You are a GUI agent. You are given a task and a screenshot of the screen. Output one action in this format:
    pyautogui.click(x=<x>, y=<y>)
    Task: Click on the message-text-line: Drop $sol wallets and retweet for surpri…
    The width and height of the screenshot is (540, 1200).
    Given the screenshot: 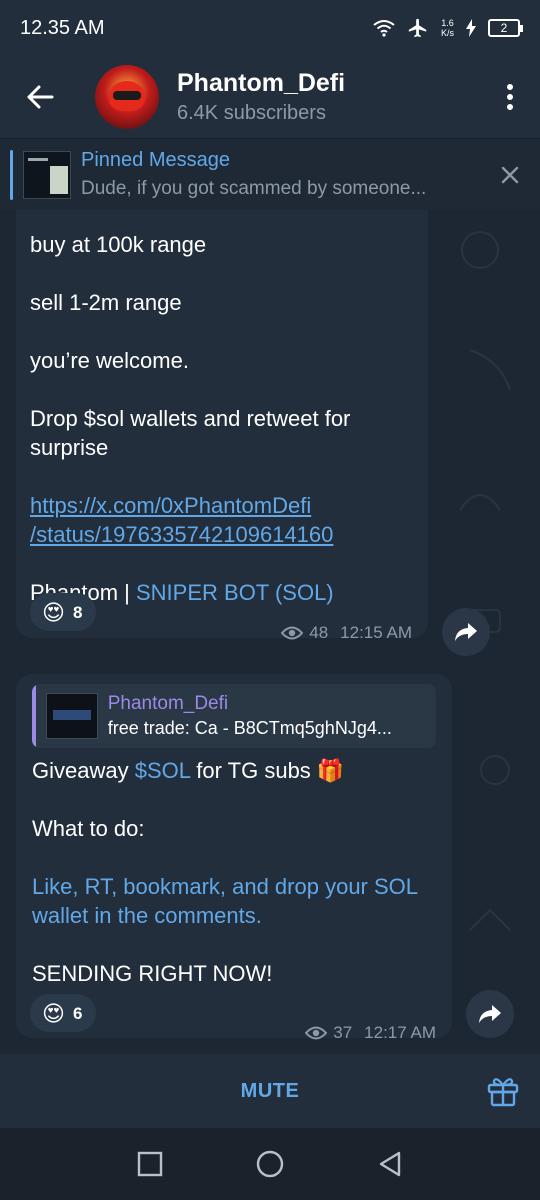 What is the action you would take?
    pyautogui.click(x=190, y=433)
    